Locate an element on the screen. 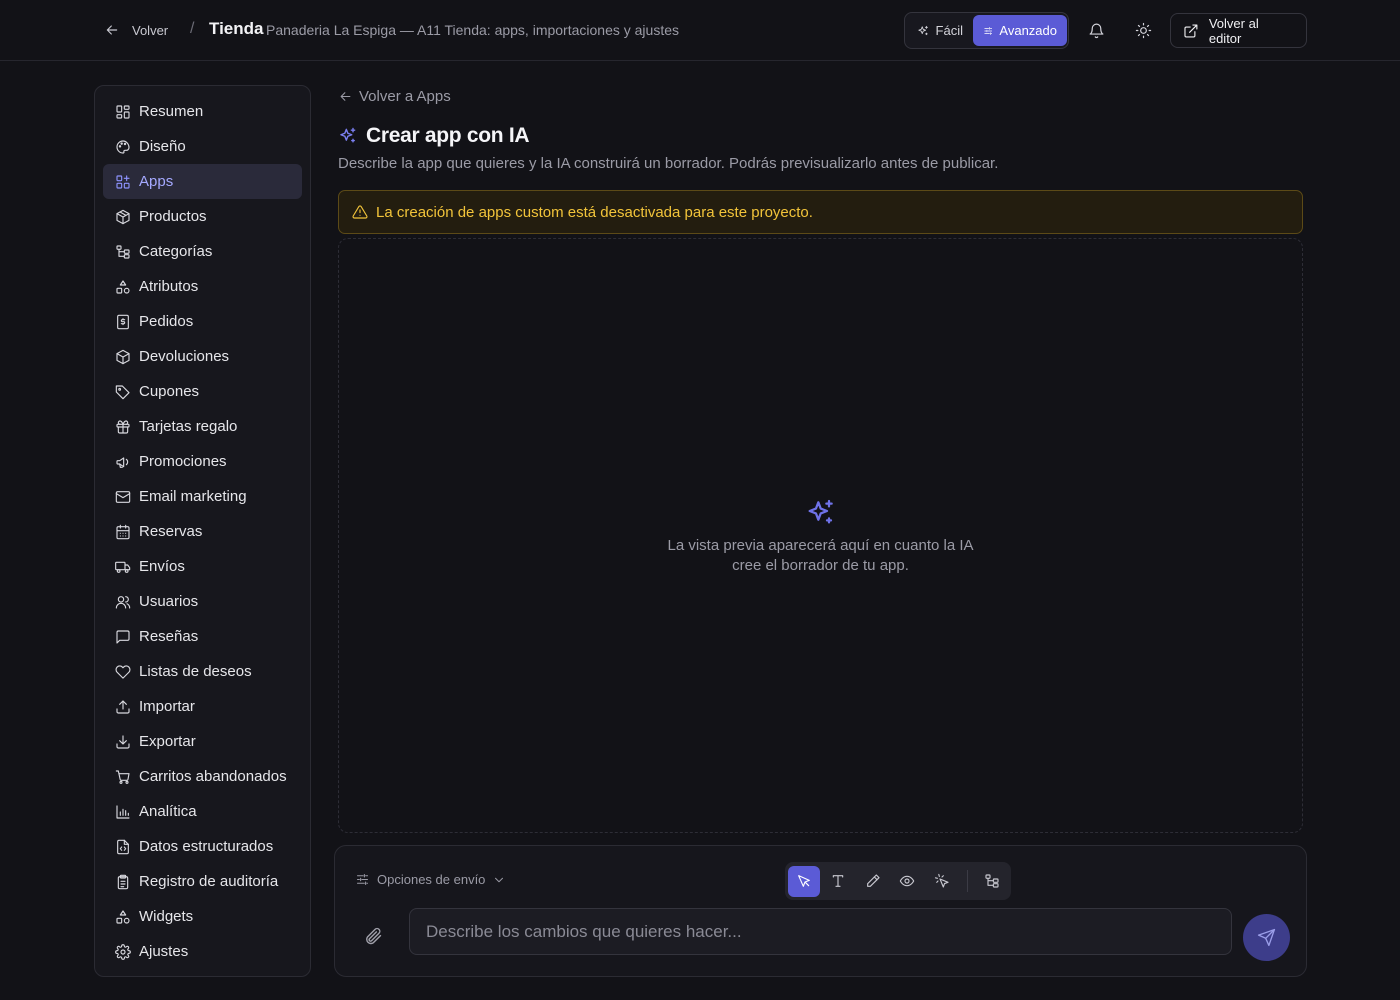 This screenshot has height=1000, width=1400. chevron-down-icon is located at coordinates (499, 879).